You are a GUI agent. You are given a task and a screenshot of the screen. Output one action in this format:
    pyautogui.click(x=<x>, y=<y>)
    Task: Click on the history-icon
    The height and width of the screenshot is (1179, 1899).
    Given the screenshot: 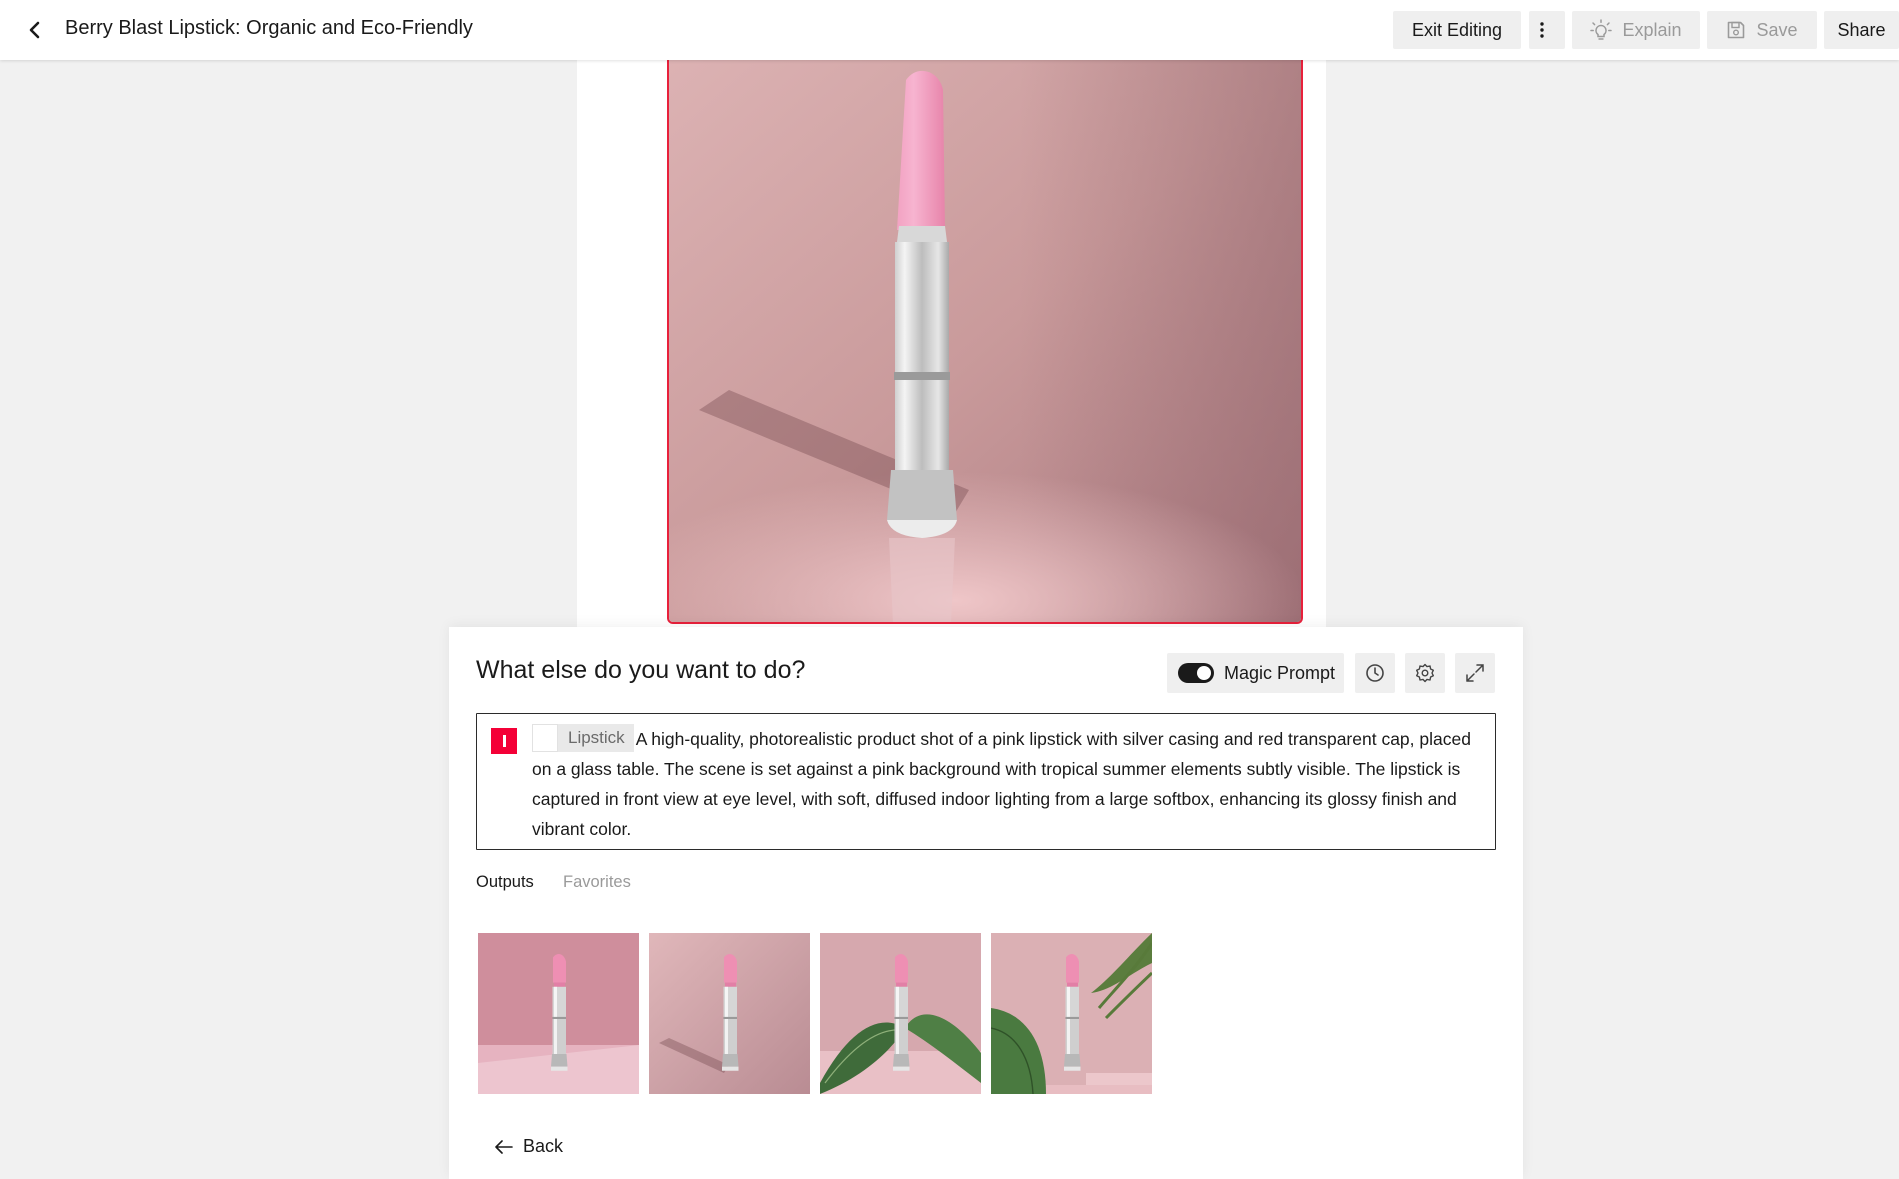 What is the action you would take?
    pyautogui.click(x=1375, y=673)
    